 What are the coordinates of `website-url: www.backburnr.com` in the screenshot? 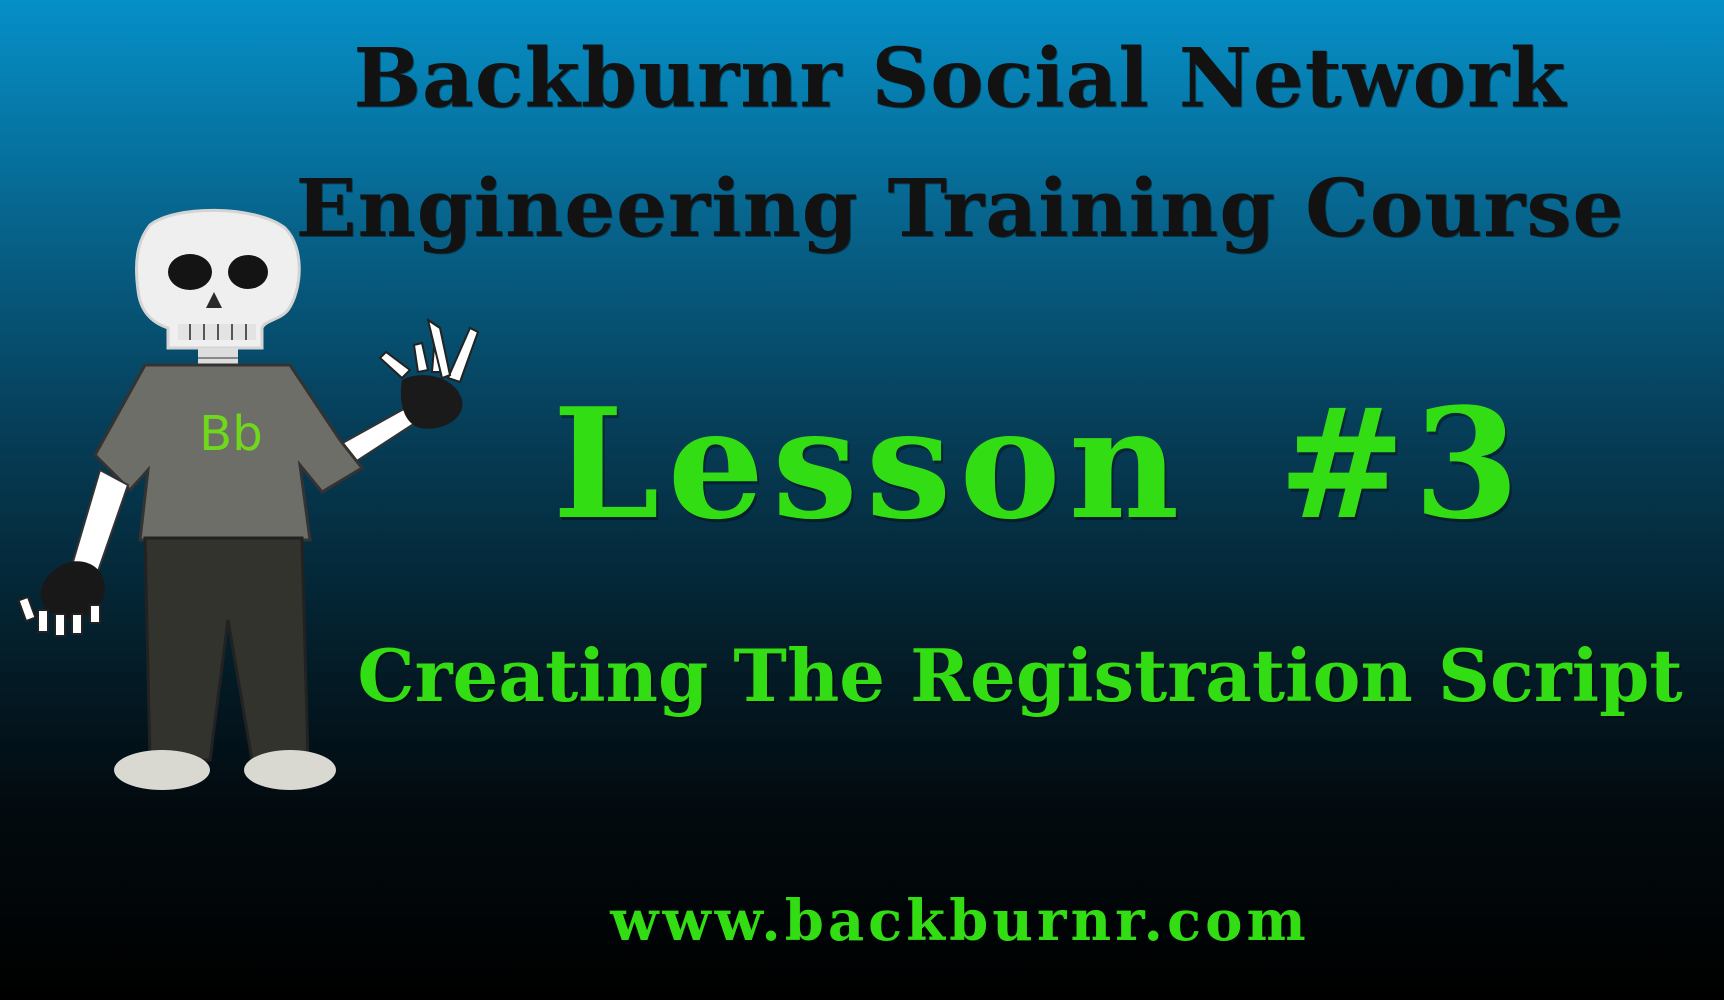 It's located at (960, 921).